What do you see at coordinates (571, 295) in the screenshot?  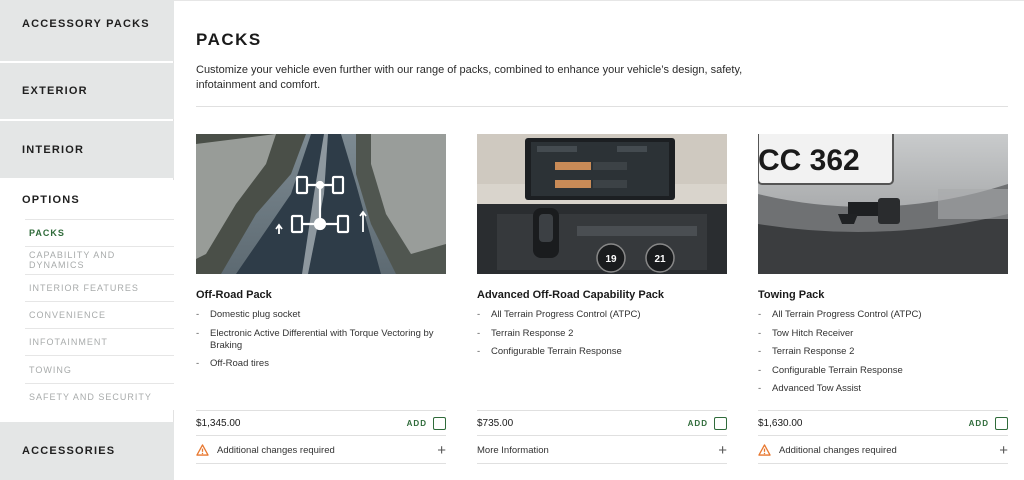 I see `card-title: Advanced Off-Road Capability Pack` at bounding box center [571, 295].